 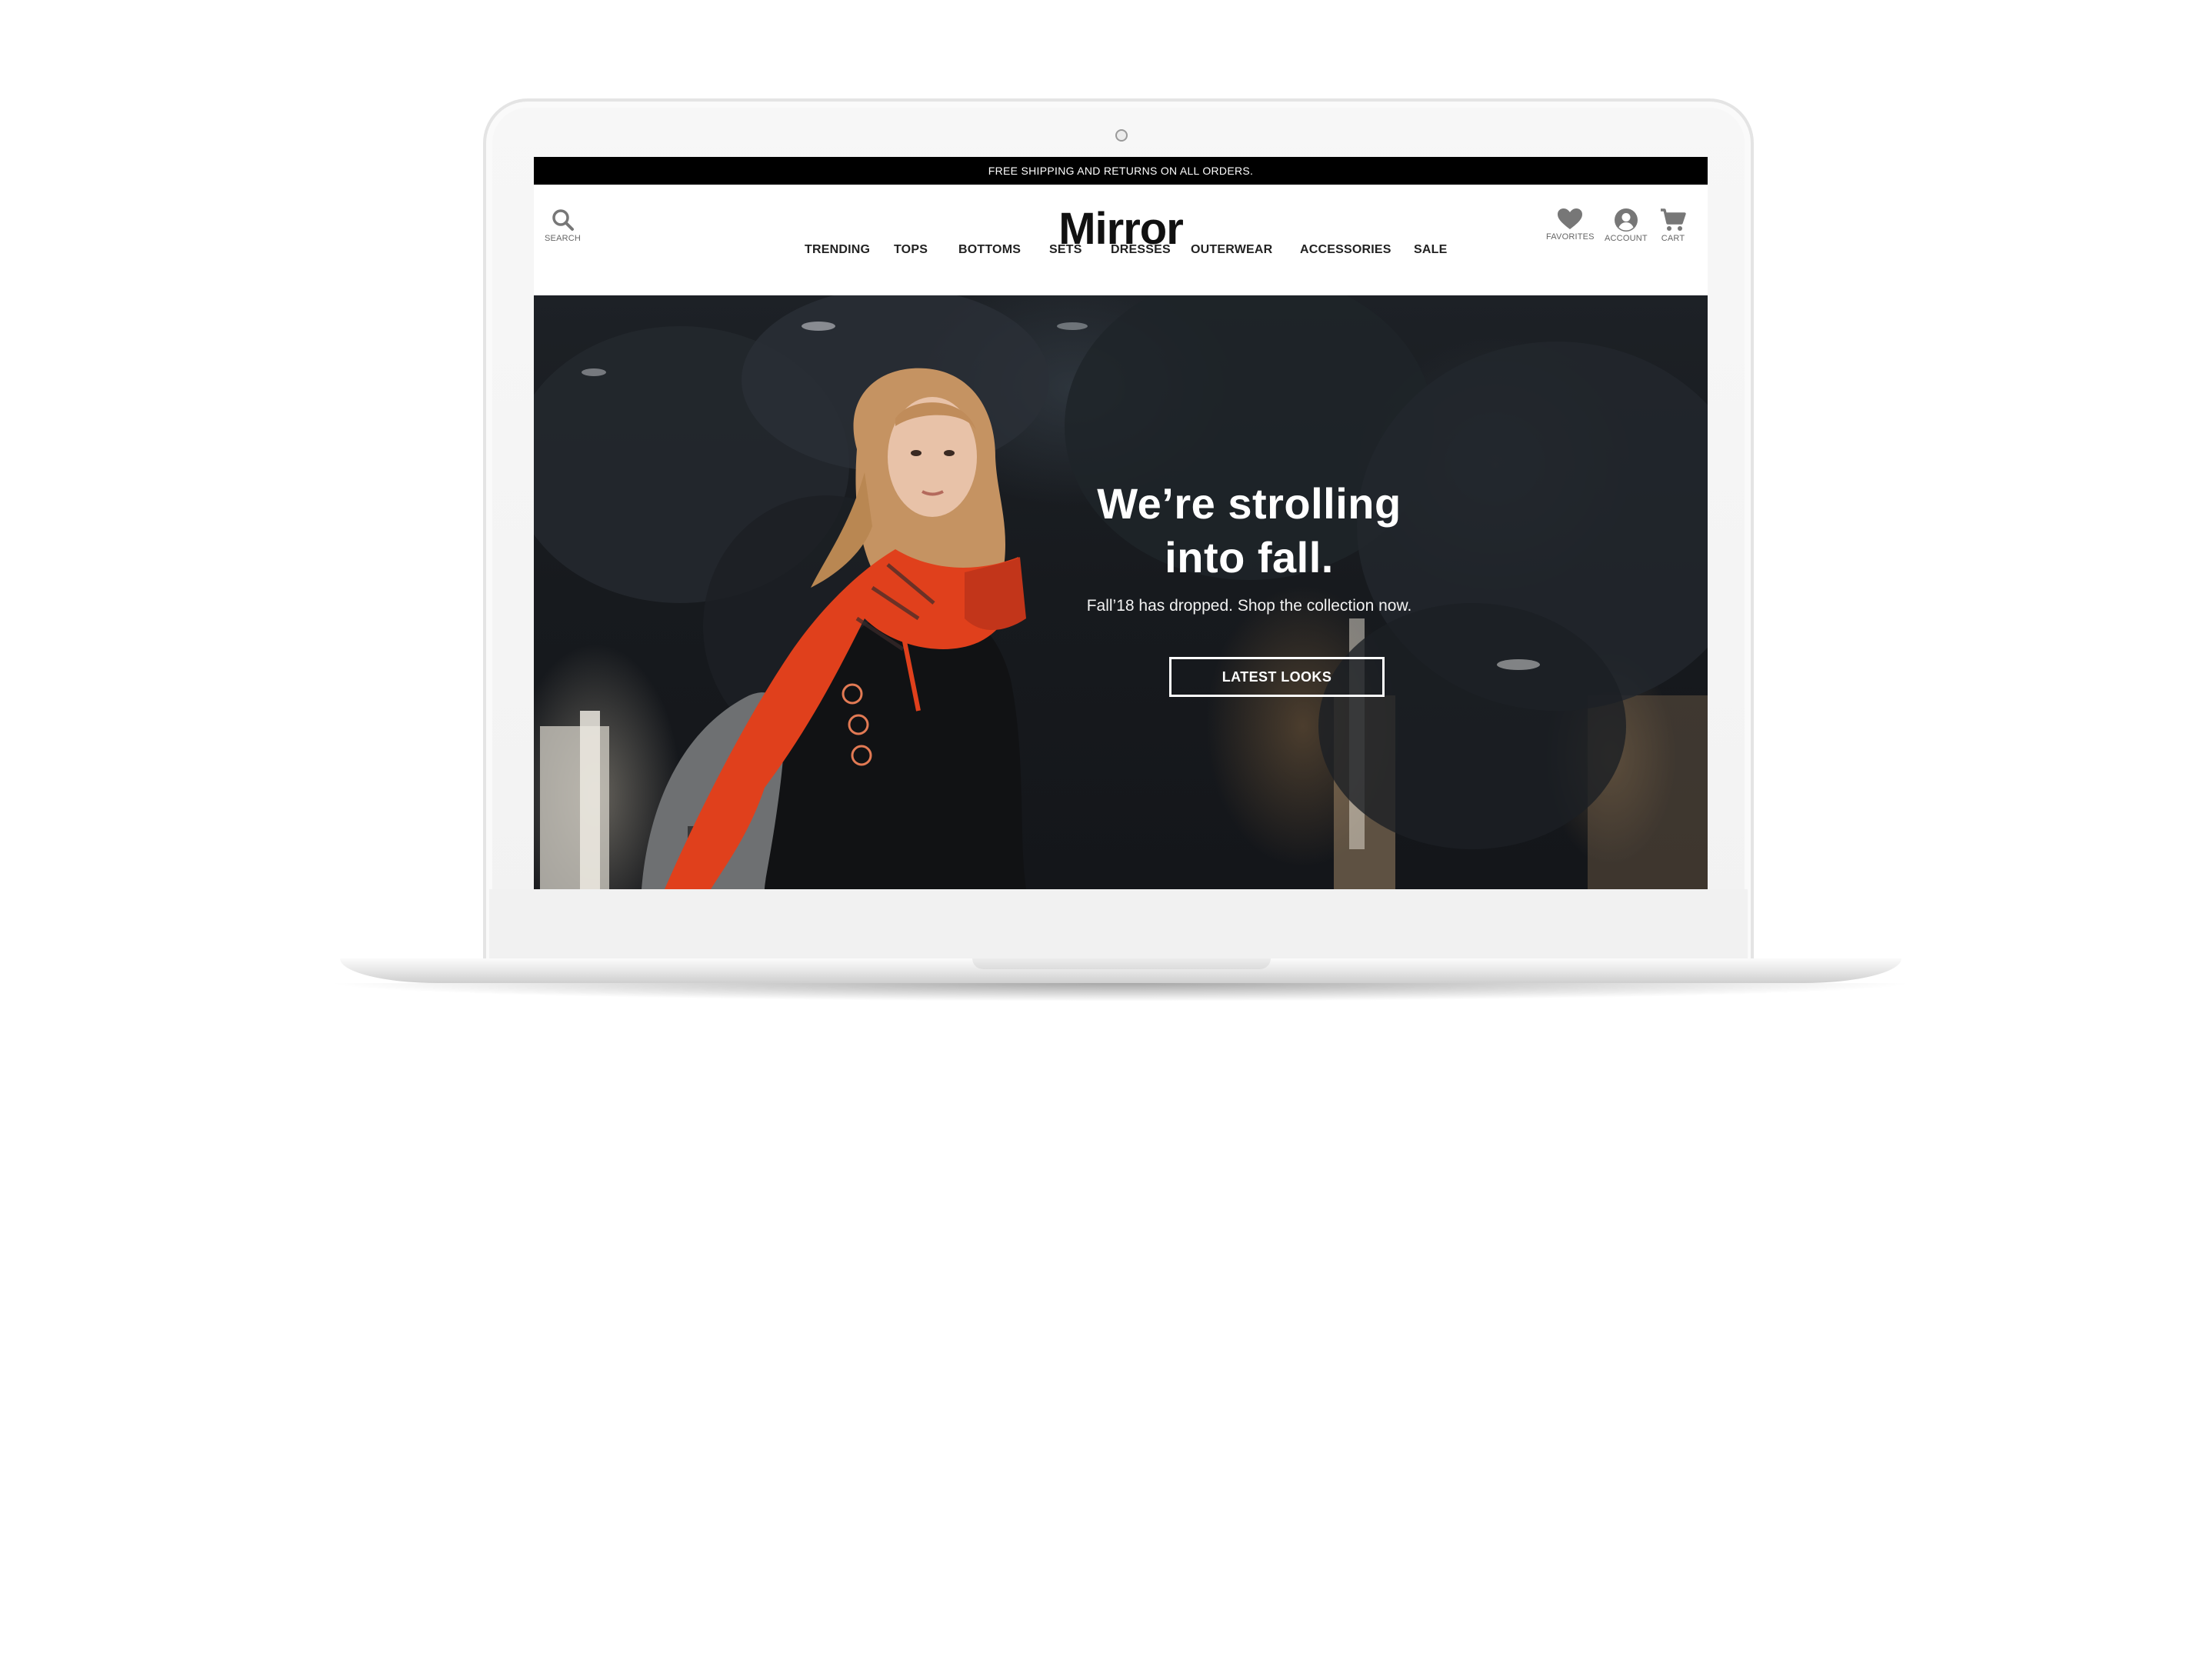 What do you see at coordinates (837, 250) in the screenshot?
I see `nav-item-trending: TRENDING` at bounding box center [837, 250].